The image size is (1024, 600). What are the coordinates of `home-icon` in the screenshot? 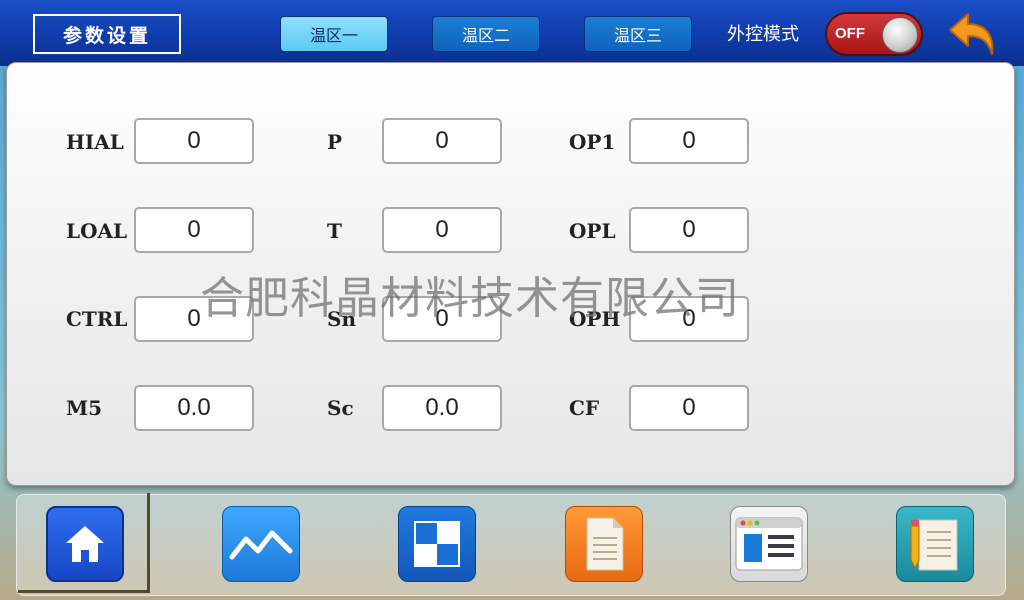 It's located at (85, 544).